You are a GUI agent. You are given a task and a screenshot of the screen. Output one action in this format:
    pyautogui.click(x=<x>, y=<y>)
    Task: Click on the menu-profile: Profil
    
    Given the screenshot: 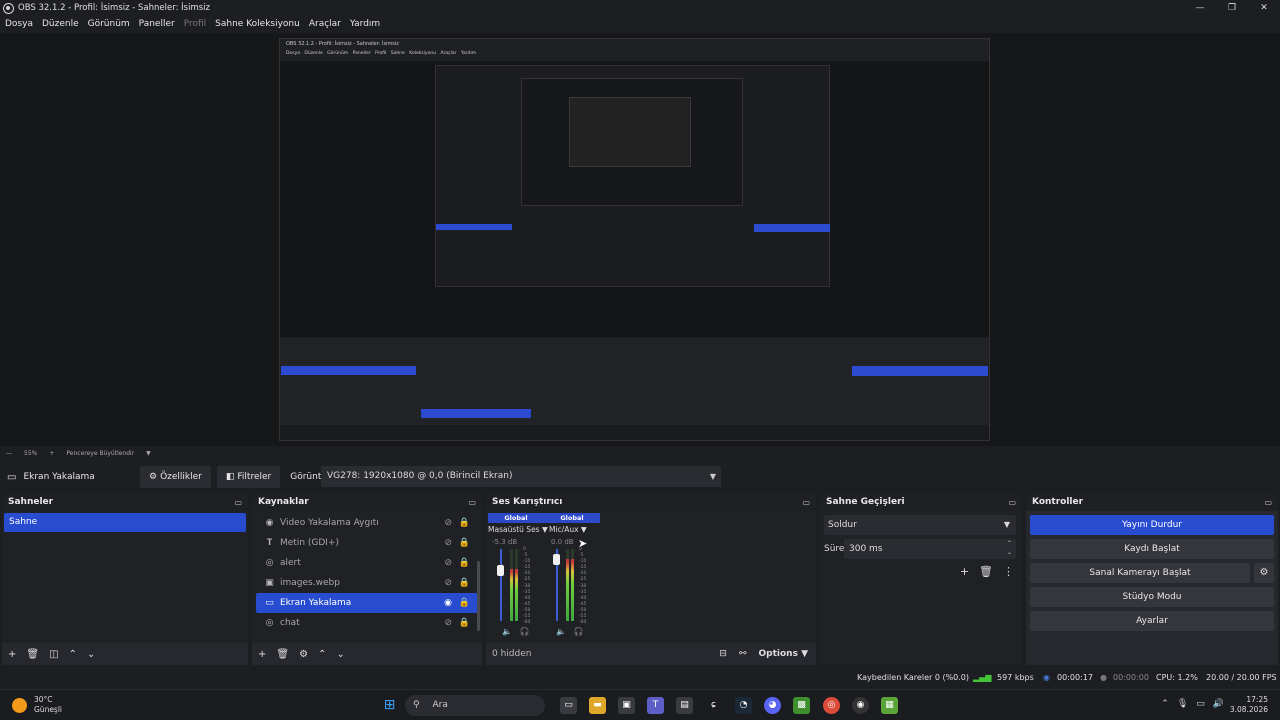 What is the action you would take?
    pyautogui.click(x=195, y=24)
    